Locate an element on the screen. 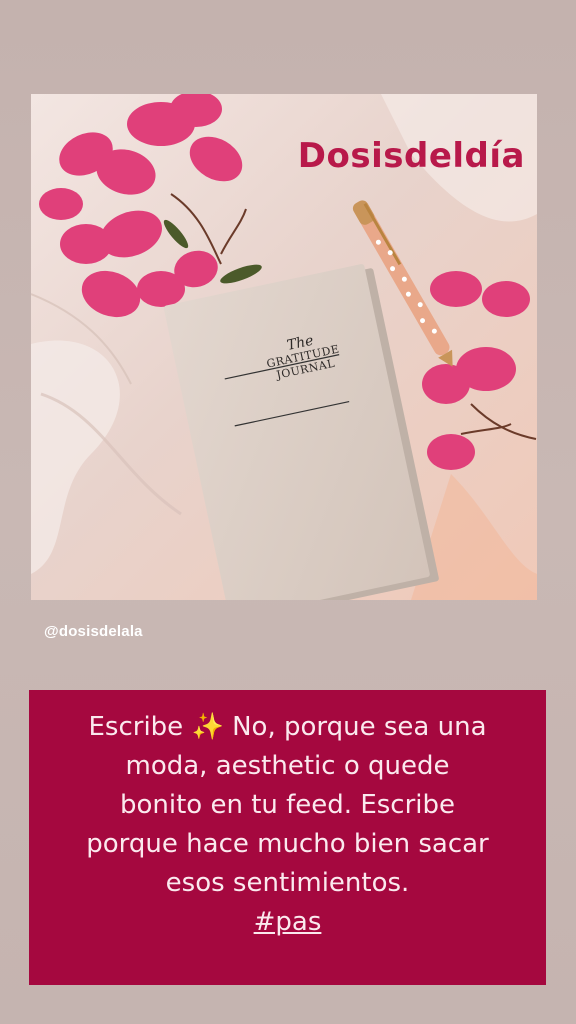 This screenshot has height=1024, width=576. hashtag-link: #pas is located at coordinates (287, 922).